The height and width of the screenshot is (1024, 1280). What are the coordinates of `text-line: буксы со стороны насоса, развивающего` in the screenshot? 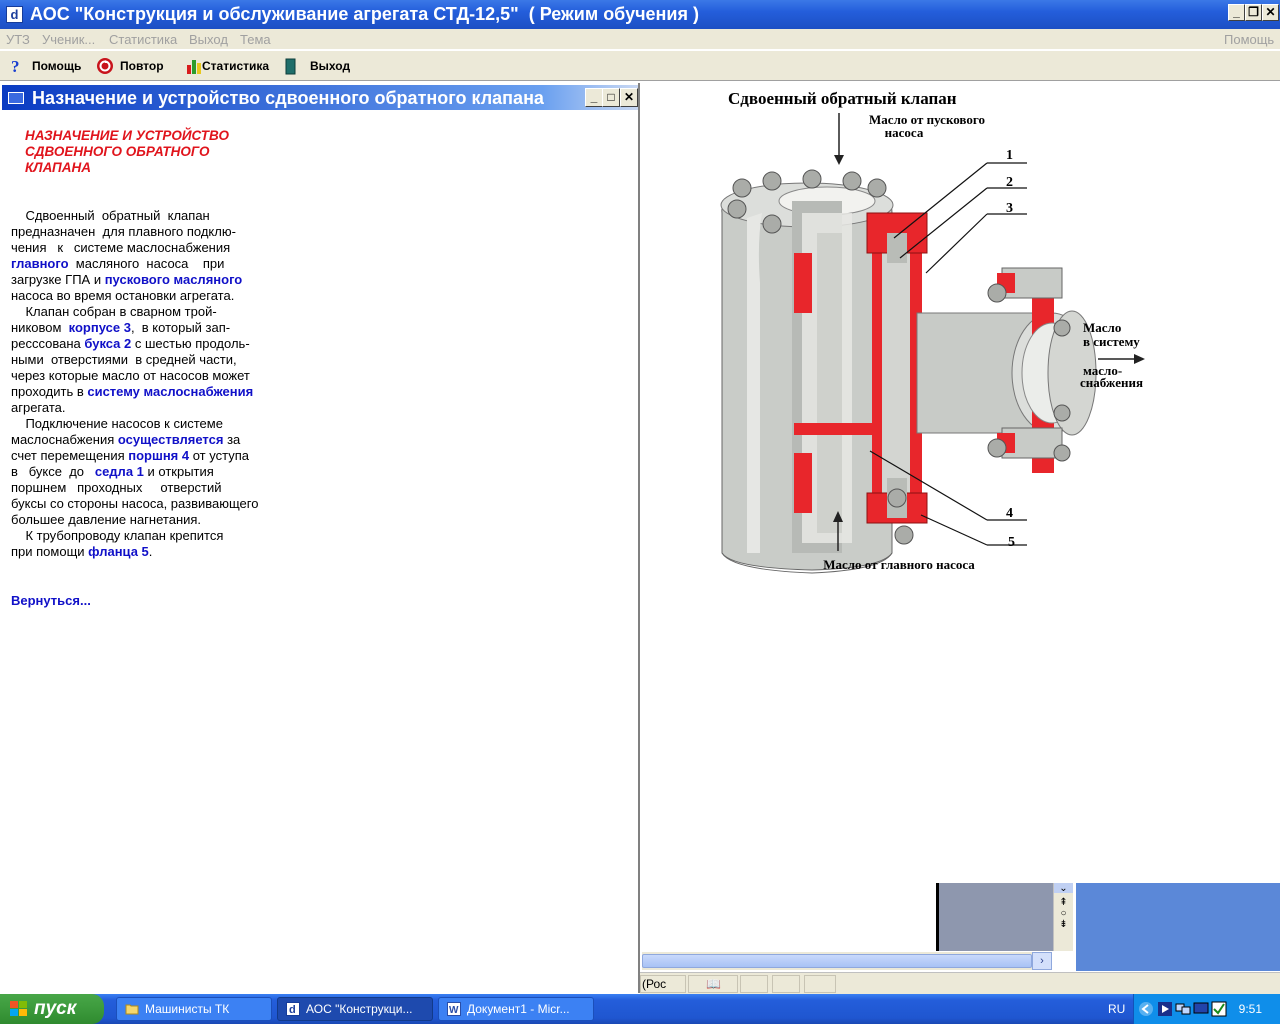 It's located at (156, 504).